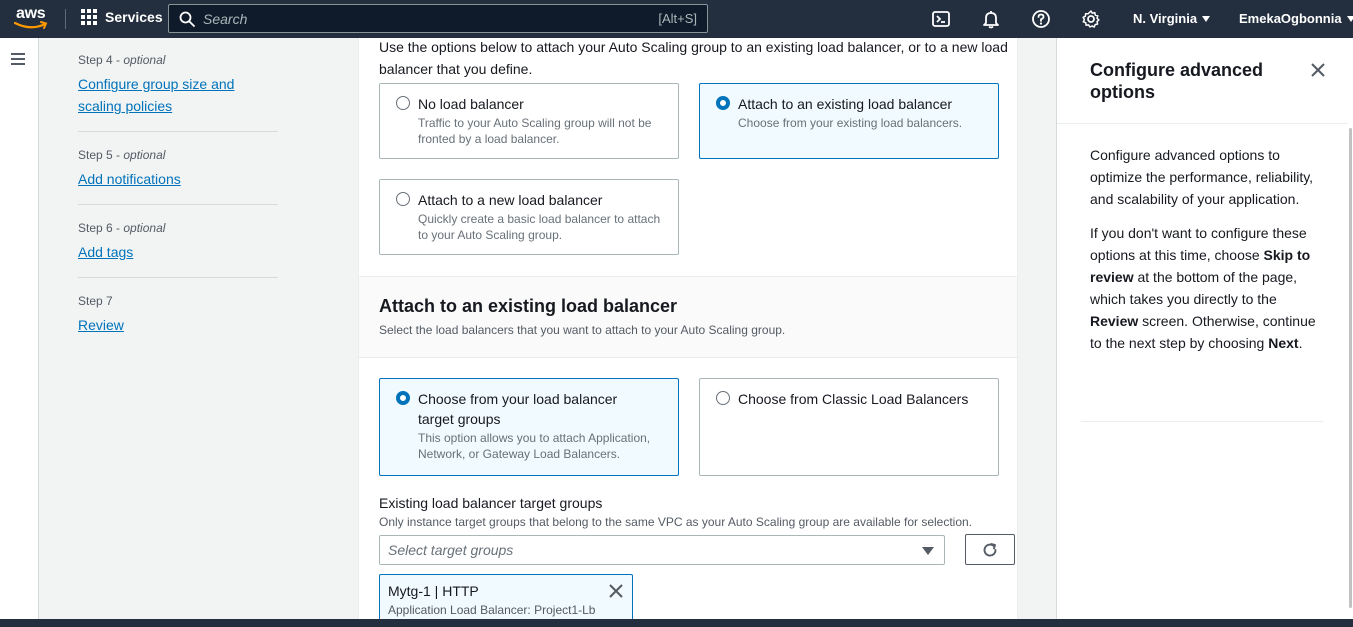 The height and width of the screenshot is (627, 1353). Describe the element at coordinates (122, 60) in the screenshot. I see `step-number: Step 4 - optional` at that location.